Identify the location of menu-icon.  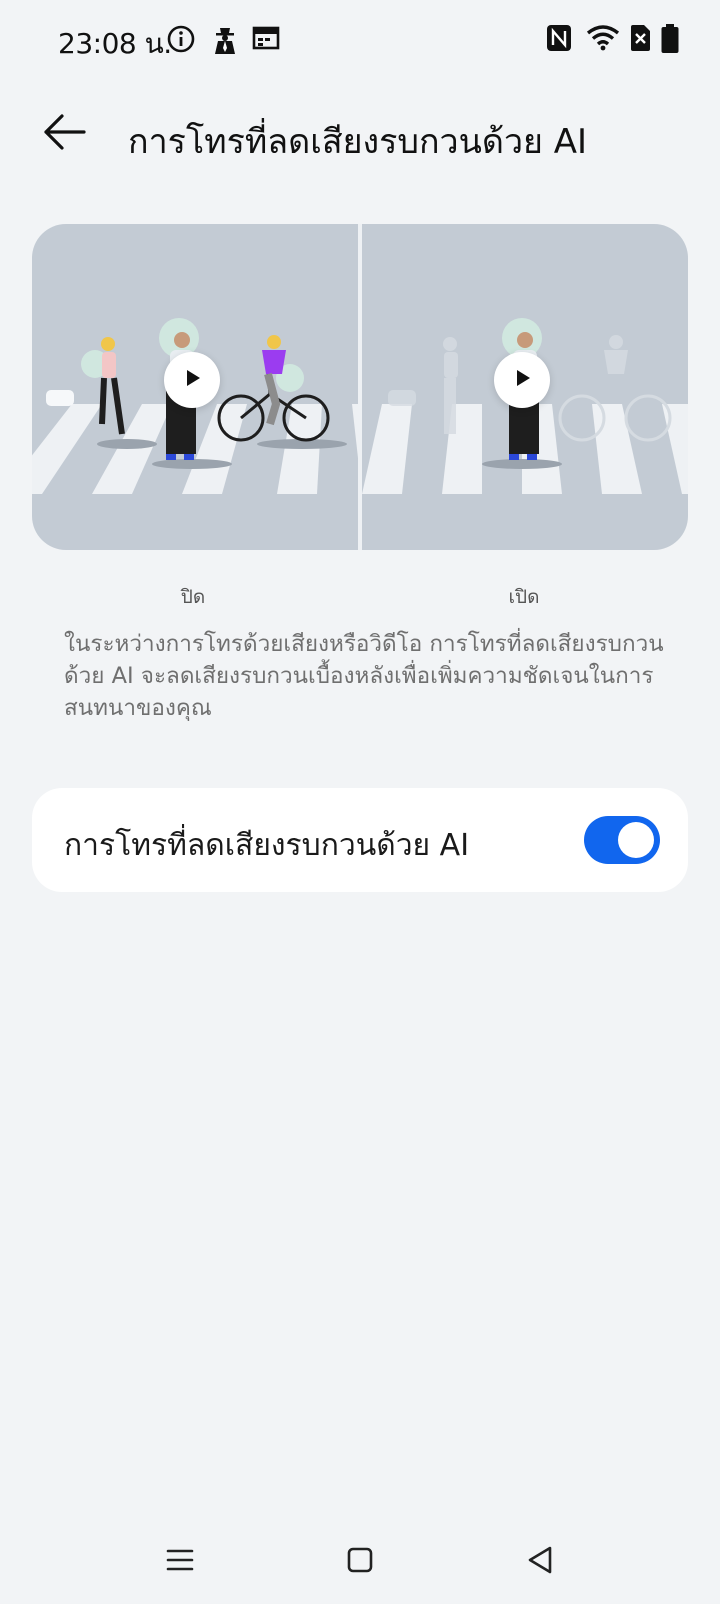
(180, 1562).